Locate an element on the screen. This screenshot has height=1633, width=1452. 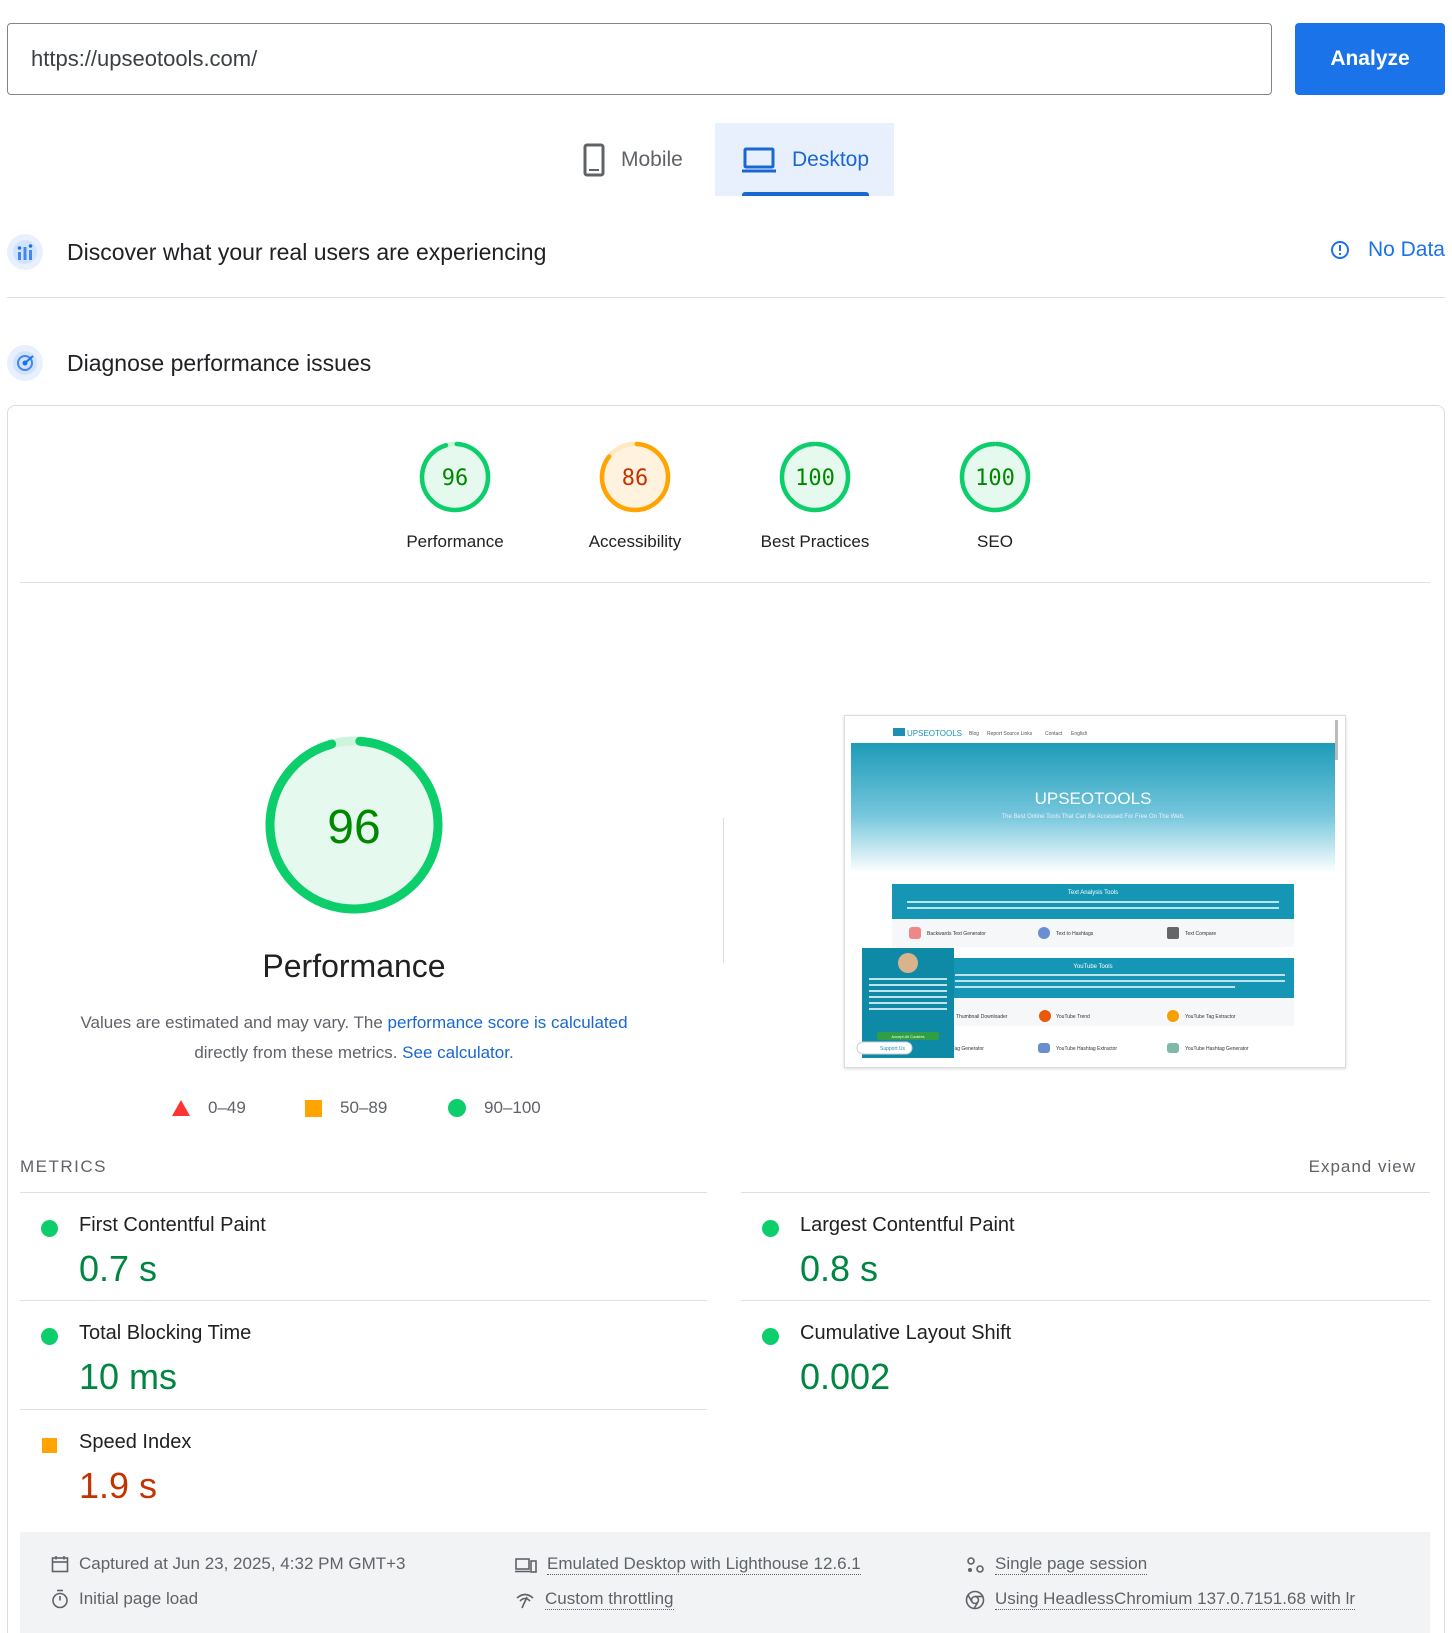
metric-value: 0.002 is located at coordinates (845, 1376).